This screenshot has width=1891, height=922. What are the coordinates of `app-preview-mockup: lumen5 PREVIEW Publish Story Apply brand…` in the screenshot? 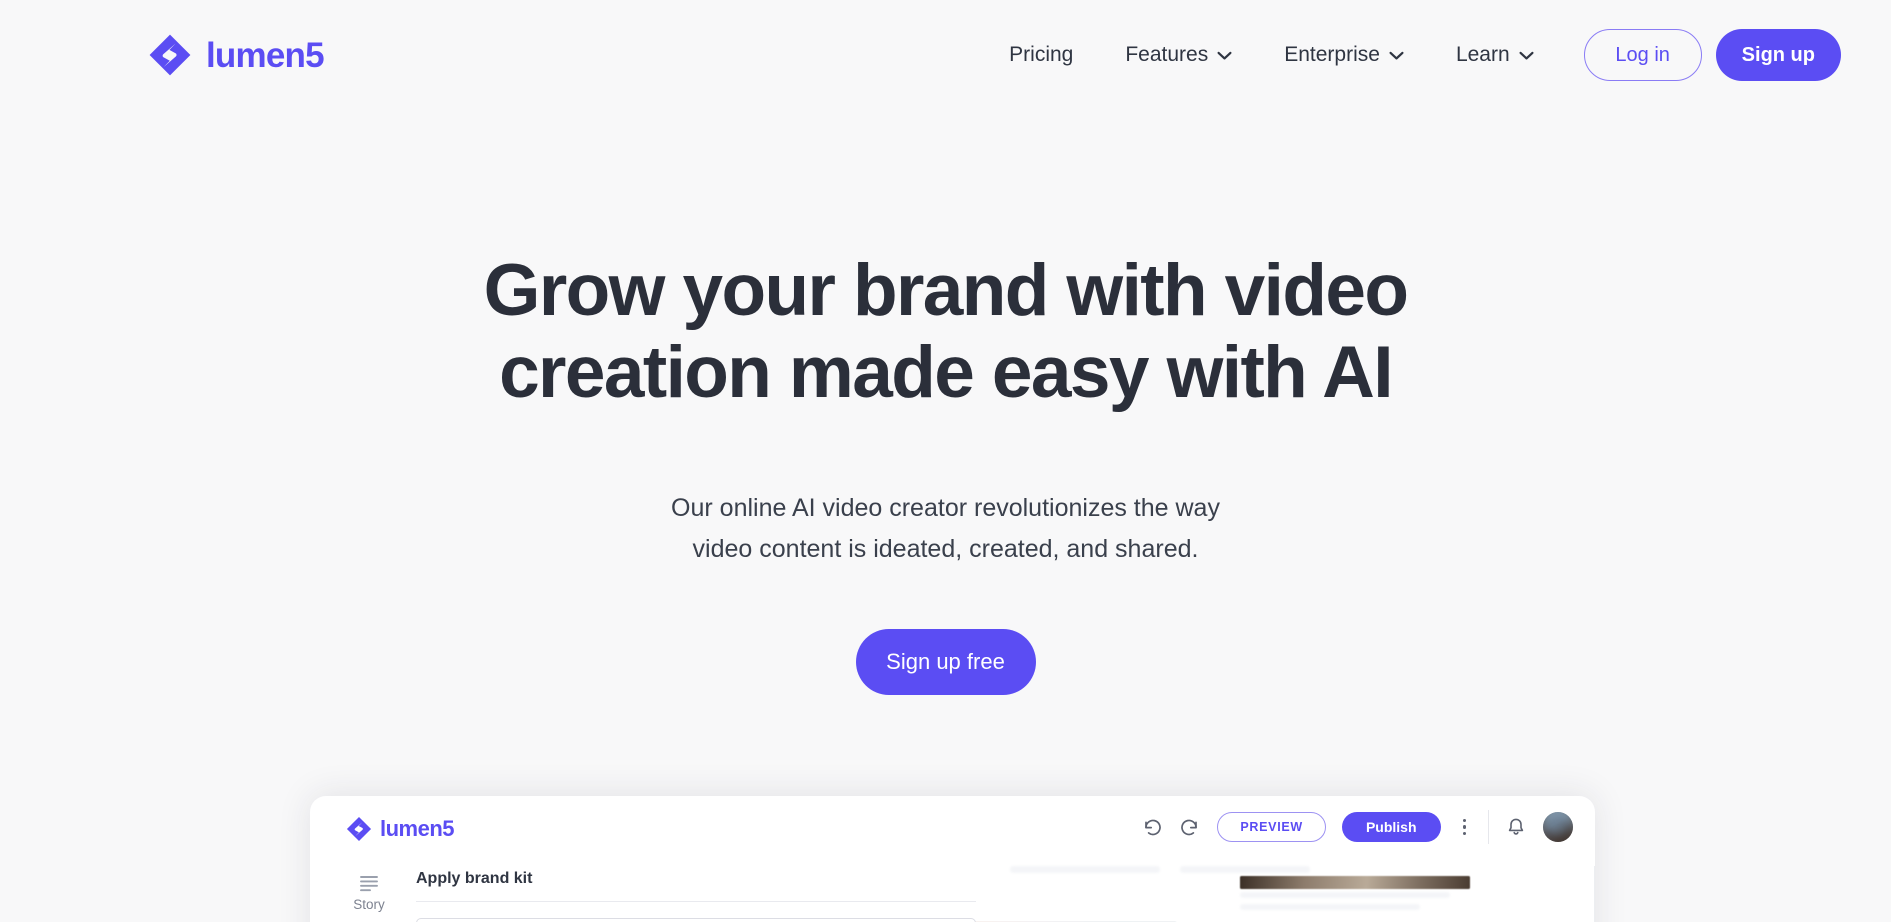 It's located at (952, 859).